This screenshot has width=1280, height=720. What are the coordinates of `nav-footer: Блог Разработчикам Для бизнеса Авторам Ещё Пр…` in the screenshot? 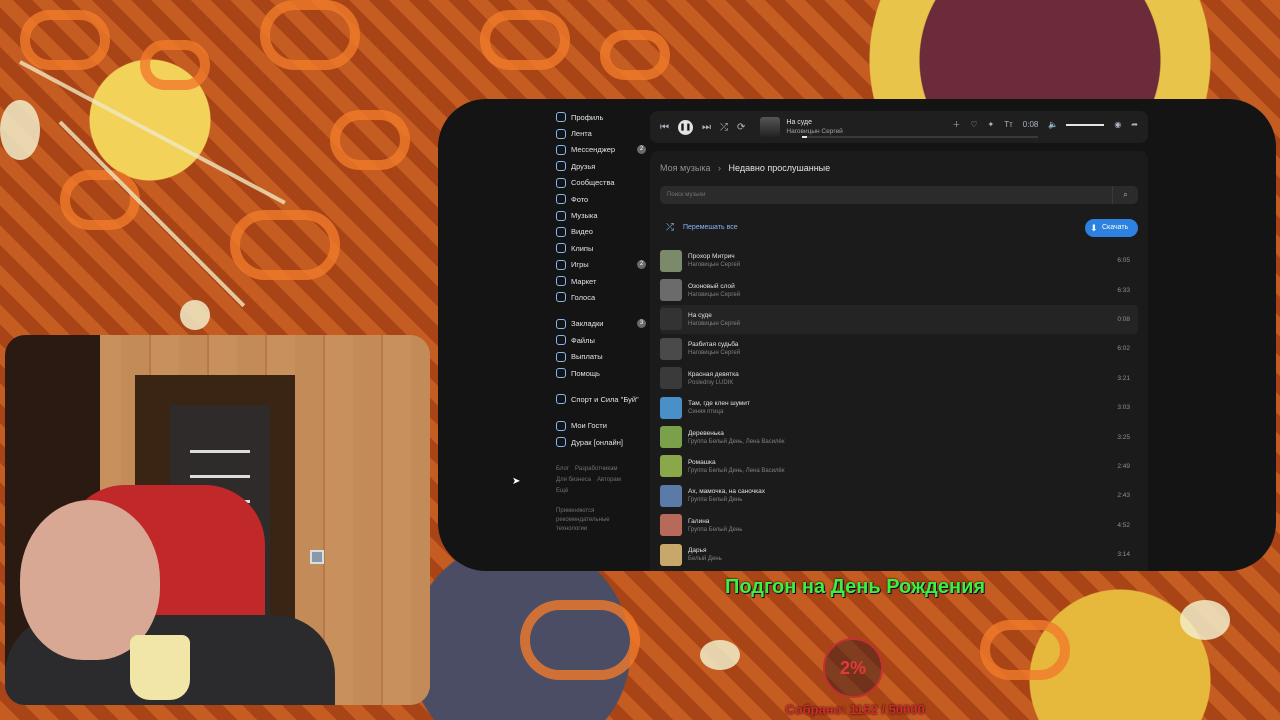 It's located at (603, 499).